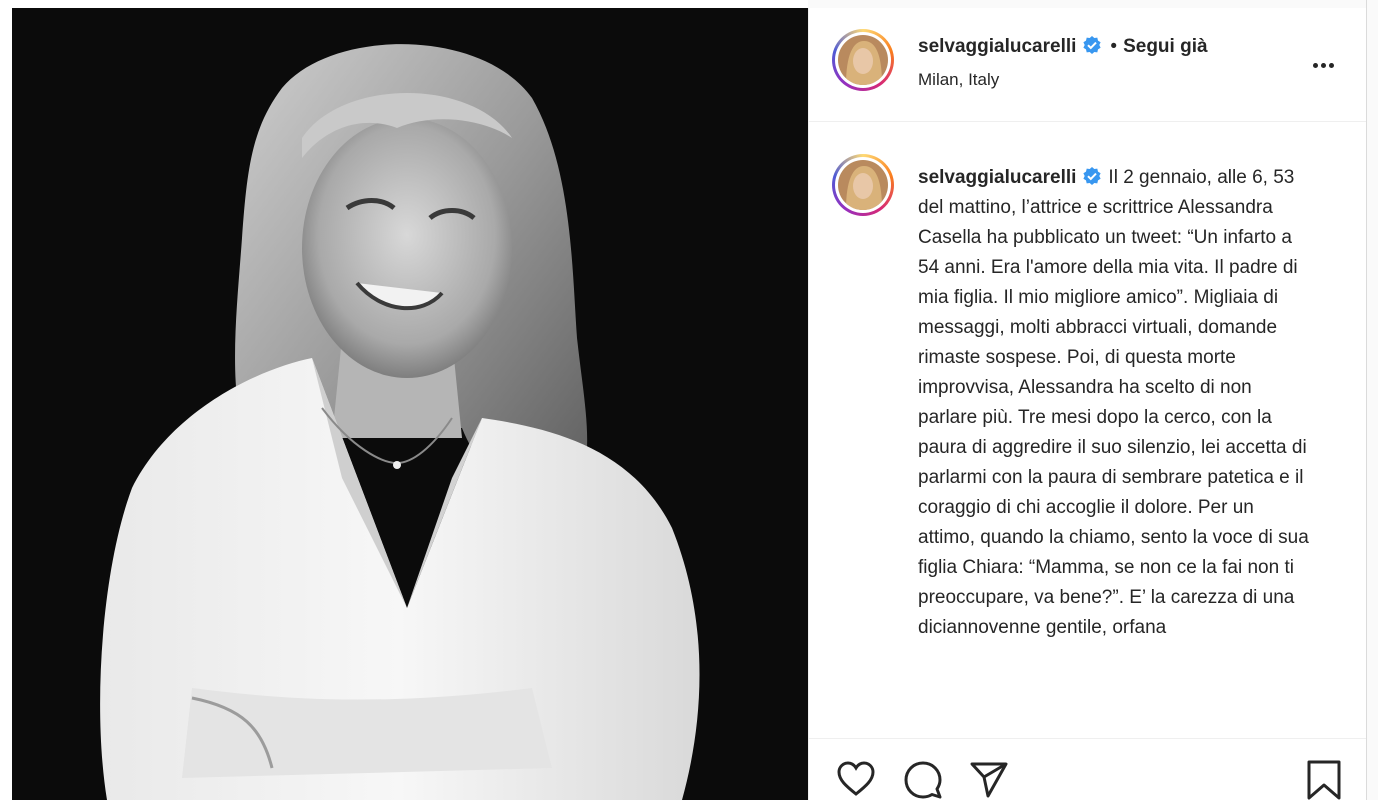 The height and width of the screenshot is (801, 1378). Describe the element at coordinates (997, 46) in the screenshot. I see `author-username: selvaggialucarelli` at that location.